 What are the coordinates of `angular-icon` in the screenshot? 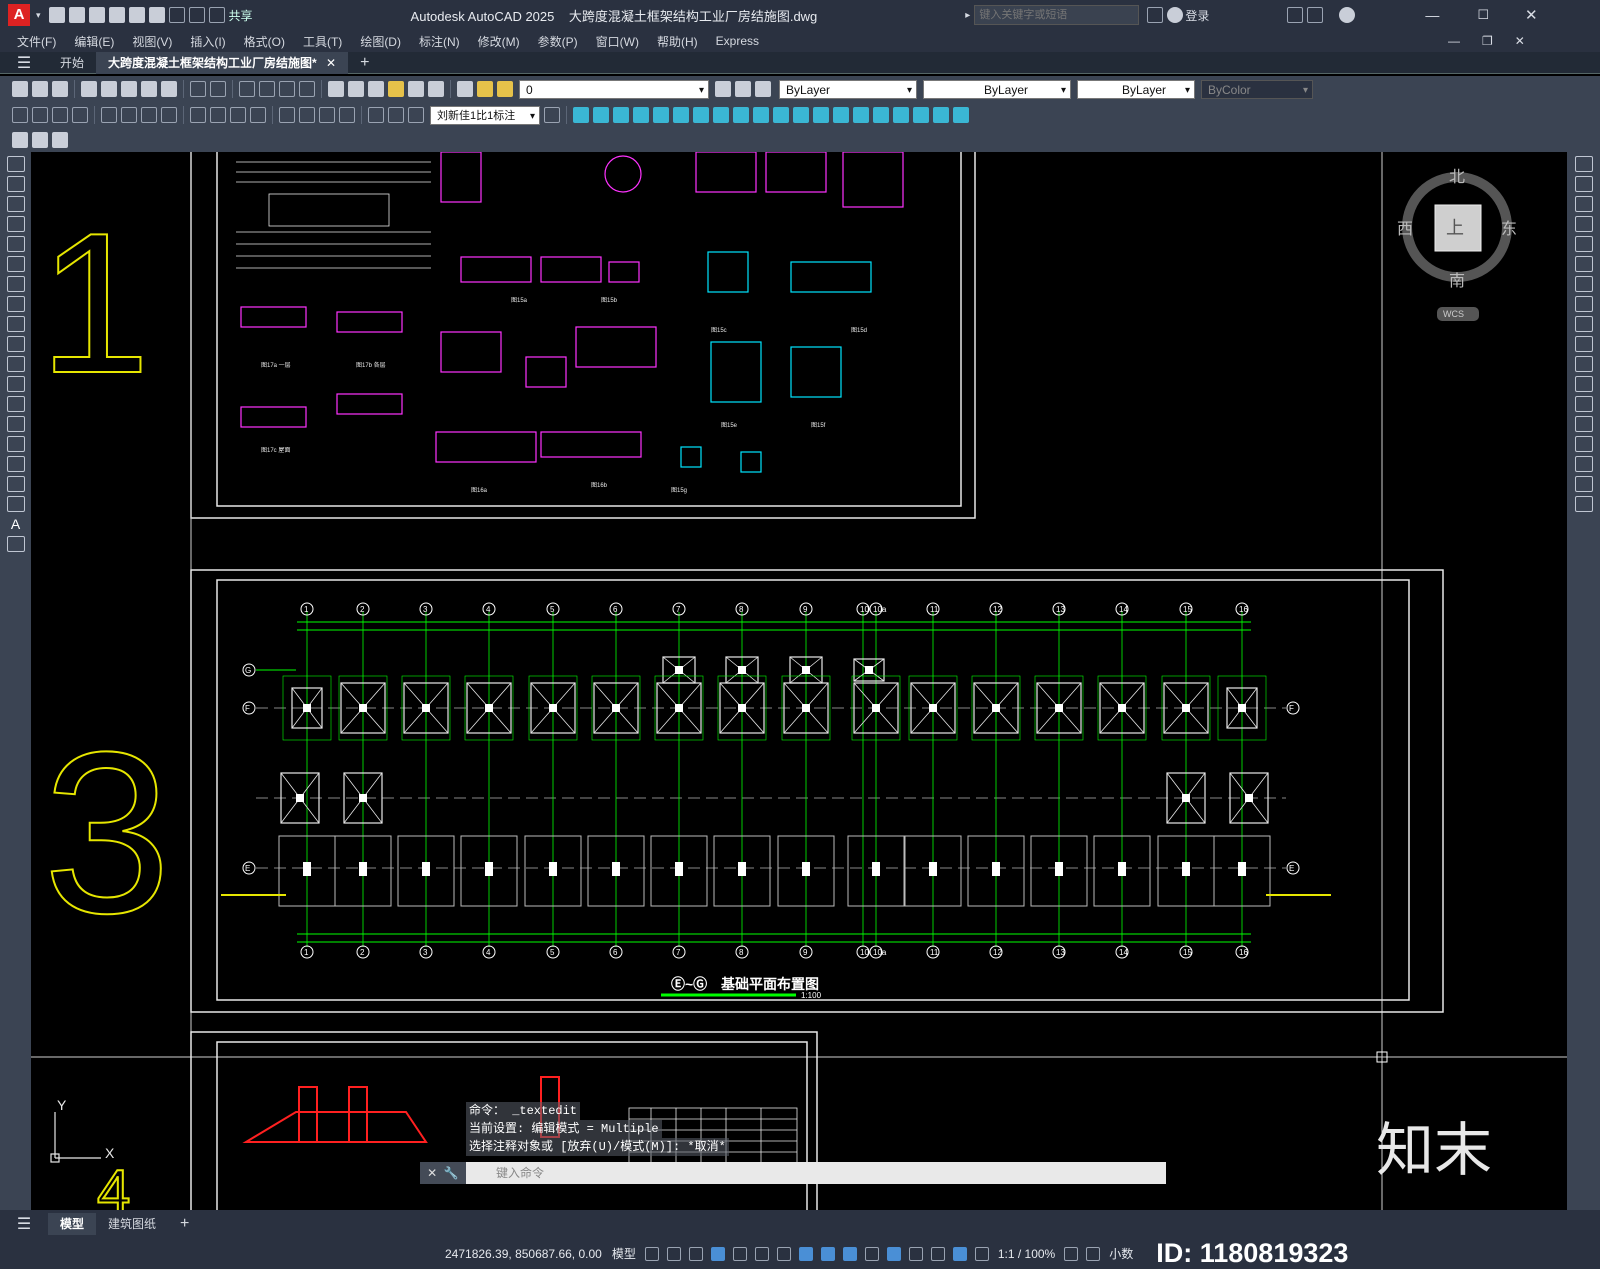 It's located at (169, 115).